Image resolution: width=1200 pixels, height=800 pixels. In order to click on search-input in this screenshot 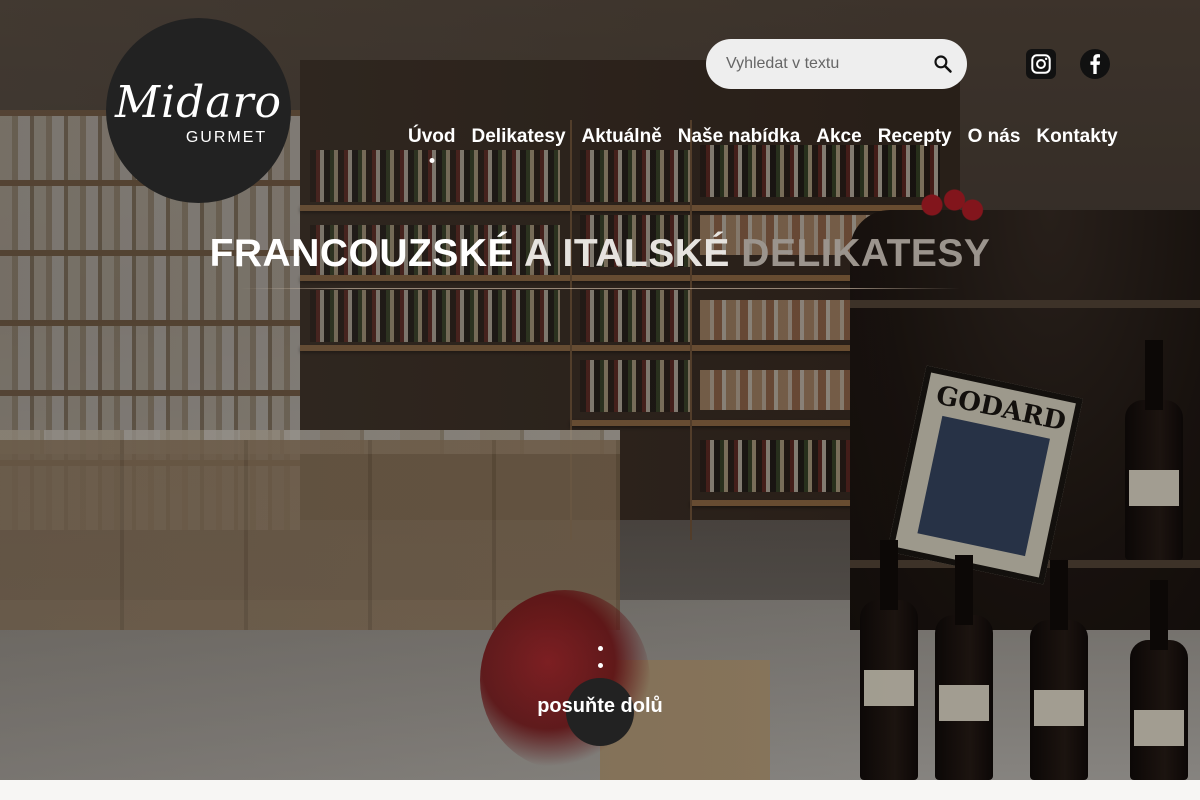, I will do `click(829, 64)`.